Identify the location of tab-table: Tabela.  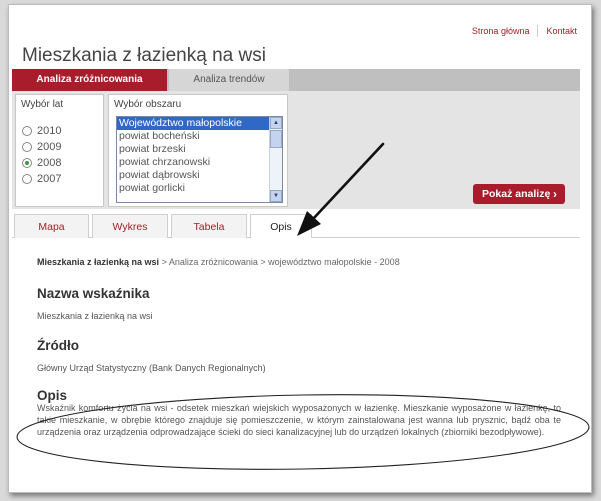
(209, 226).